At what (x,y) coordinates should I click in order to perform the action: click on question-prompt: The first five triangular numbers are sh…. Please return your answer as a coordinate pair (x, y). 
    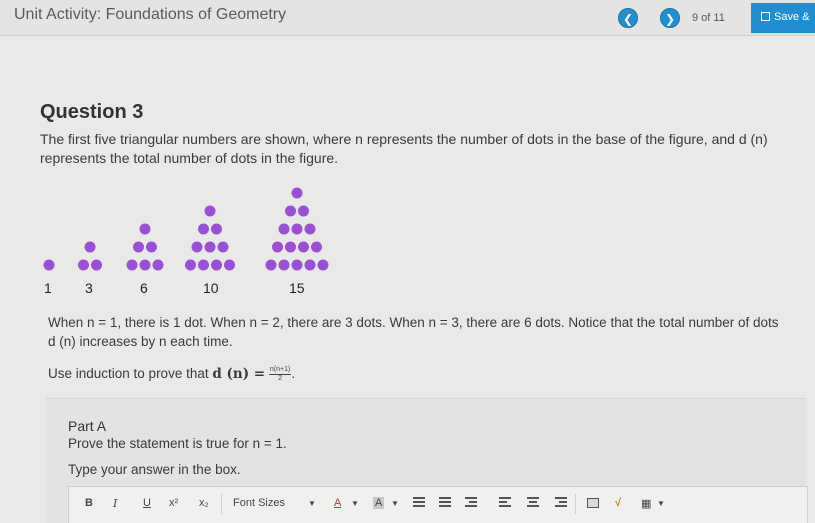
    Looking at the image, I should click on (404, 148).